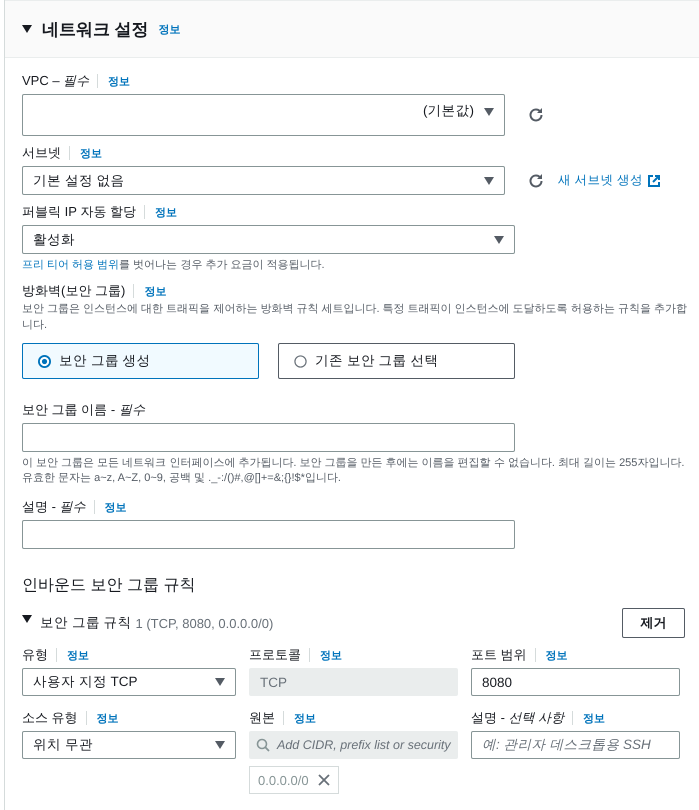 Image resolution: width=699 pixels, height=810 pixels. What do you see at coordinates (263, 745) in the screenshot?
I see `search-icon` at bounding box center [263, 745].